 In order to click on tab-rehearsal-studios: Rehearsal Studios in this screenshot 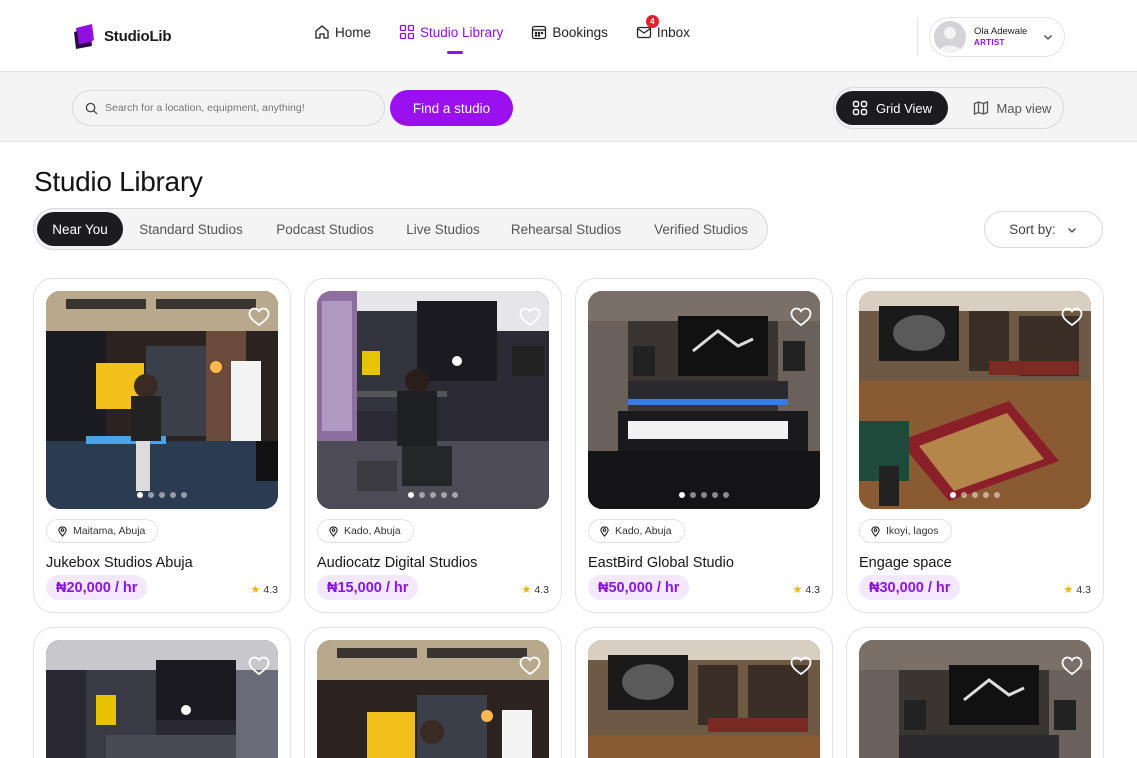, I will do `click(566, 229)`.